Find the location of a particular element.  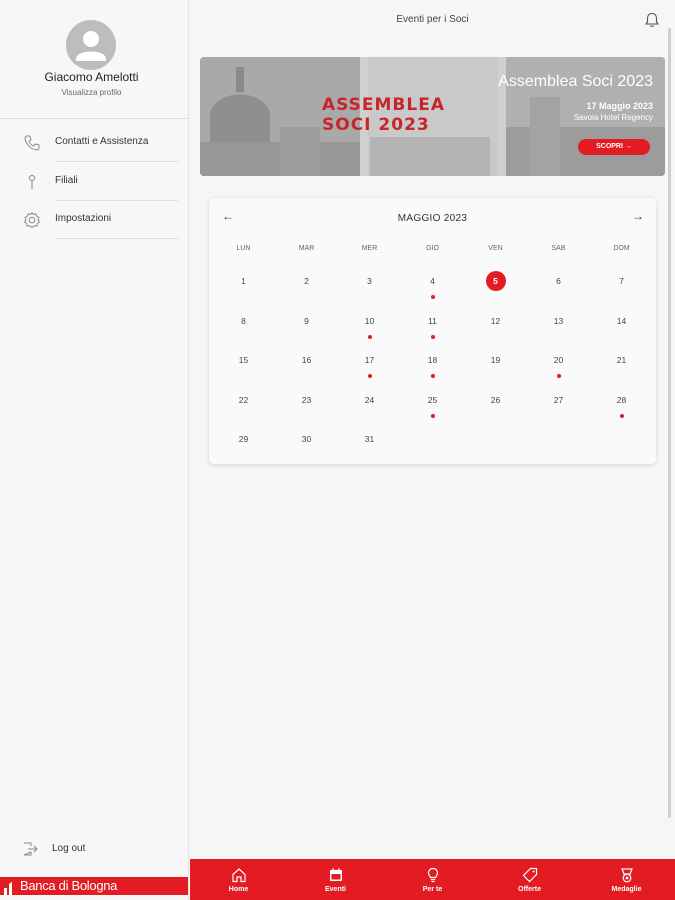

calendar-day: 24 is located at coordinates (369, 403).